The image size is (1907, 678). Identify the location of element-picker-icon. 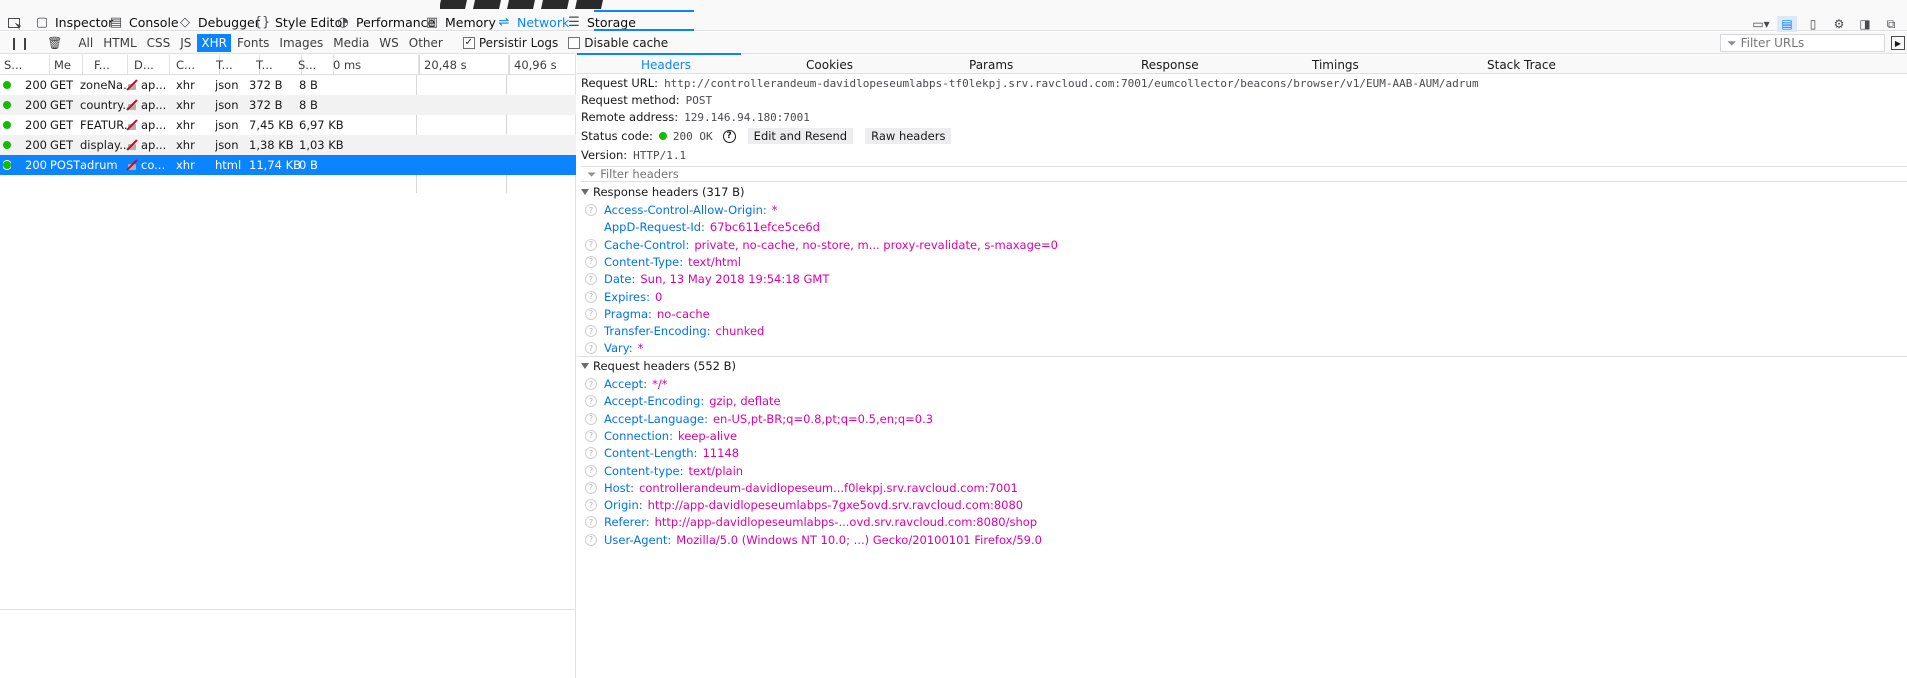
(15, 24).